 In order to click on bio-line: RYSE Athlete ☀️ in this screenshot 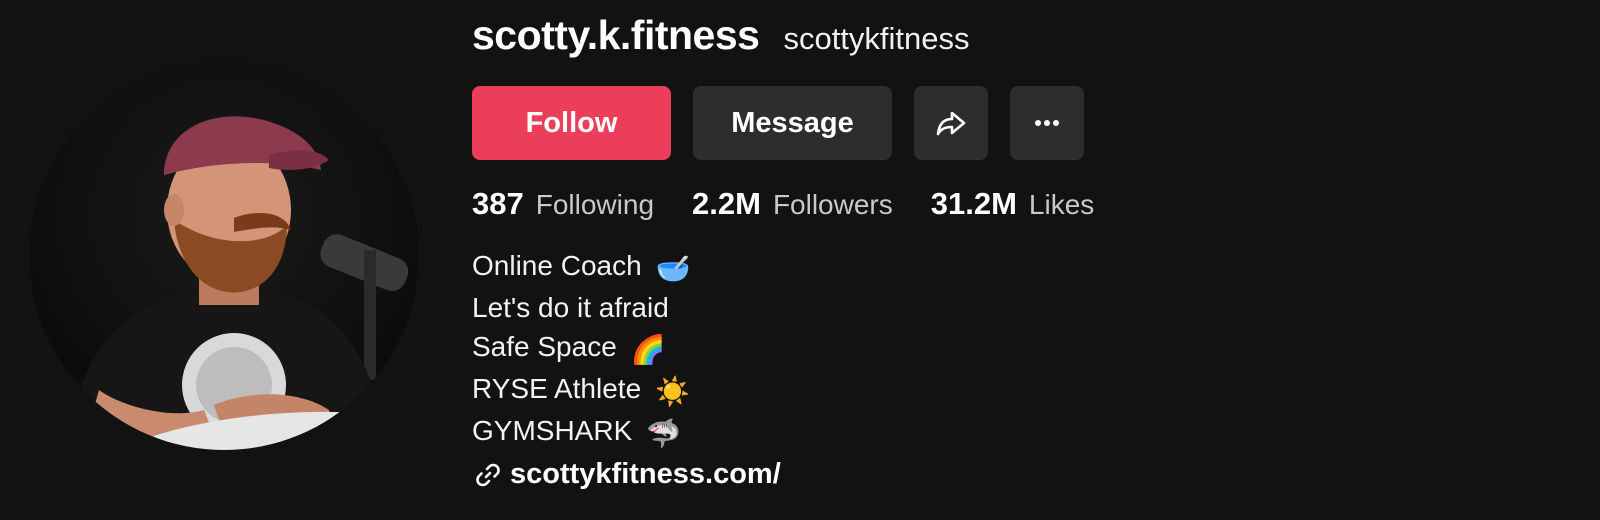, I will do `click(581, 390)`.